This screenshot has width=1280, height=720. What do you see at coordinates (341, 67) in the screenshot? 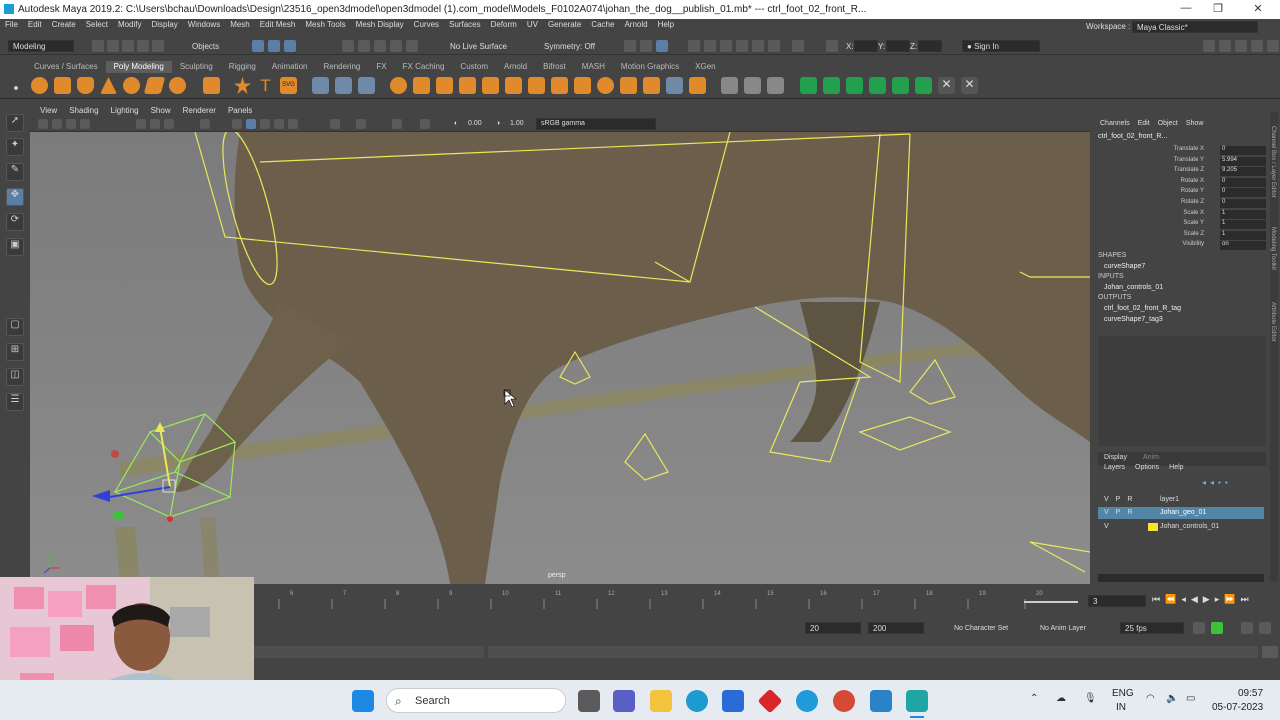
I see `shelf-tab-rendering: Rendering` at bounding box center [341, 67].